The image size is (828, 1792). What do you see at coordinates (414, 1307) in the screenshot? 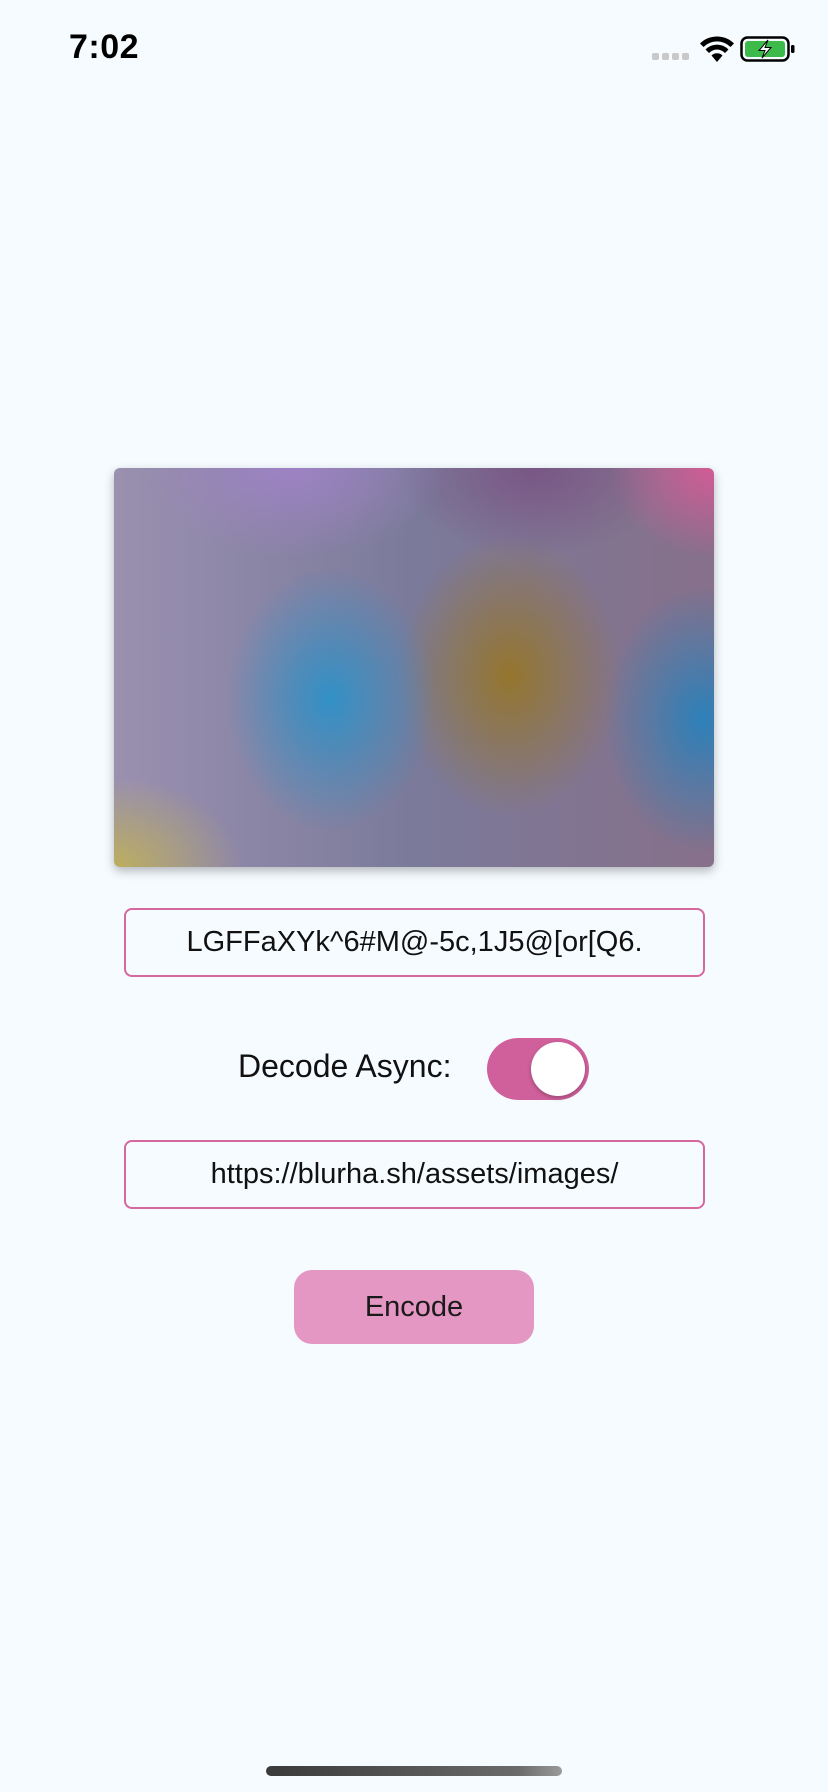
I see `encode-button: Encode` at bounding box center [414, 1307].